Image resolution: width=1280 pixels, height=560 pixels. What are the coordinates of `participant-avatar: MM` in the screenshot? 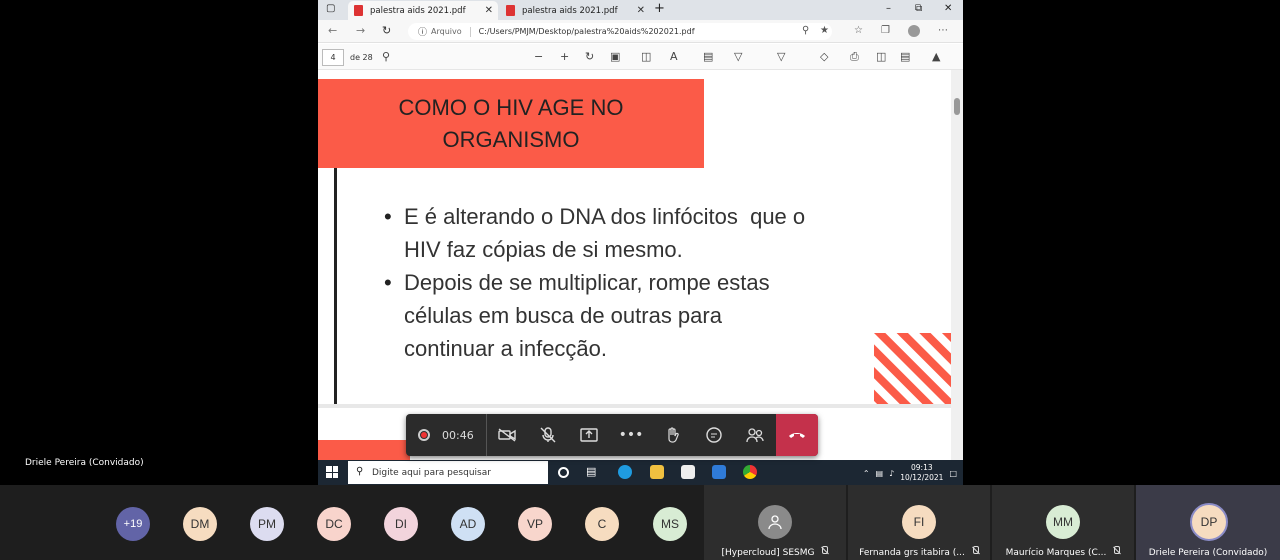 It's located at (1063, 522).